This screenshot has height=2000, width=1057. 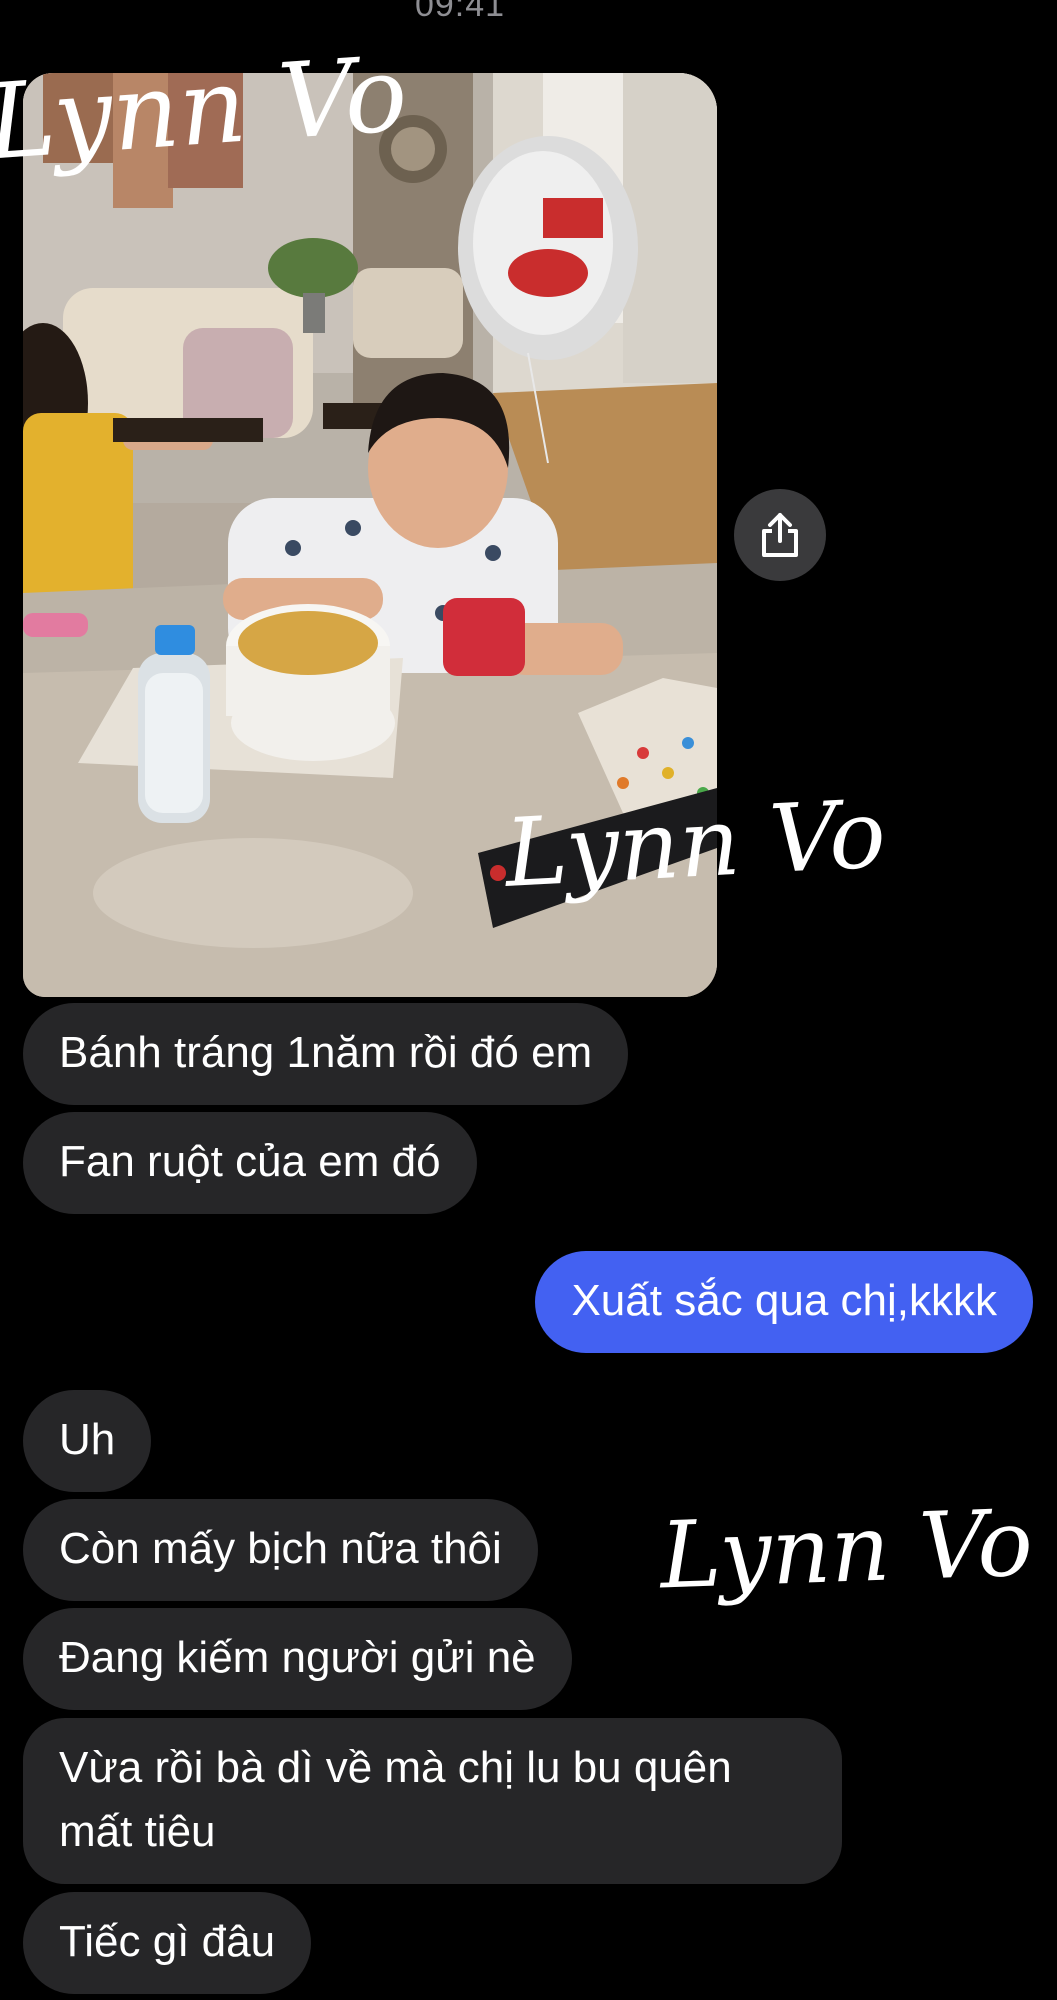 I want to click on share-button, so click(x=780, y=535).